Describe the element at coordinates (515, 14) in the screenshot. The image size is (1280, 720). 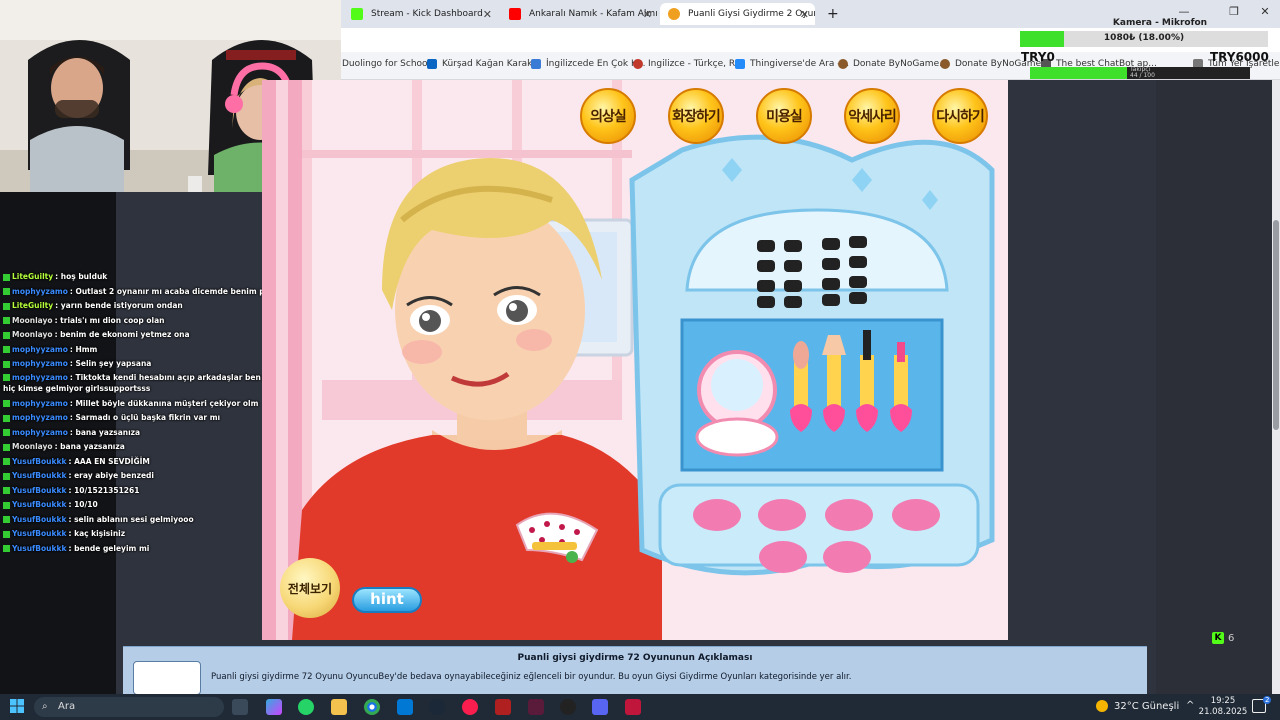
I see `youtube-icon` at that location.